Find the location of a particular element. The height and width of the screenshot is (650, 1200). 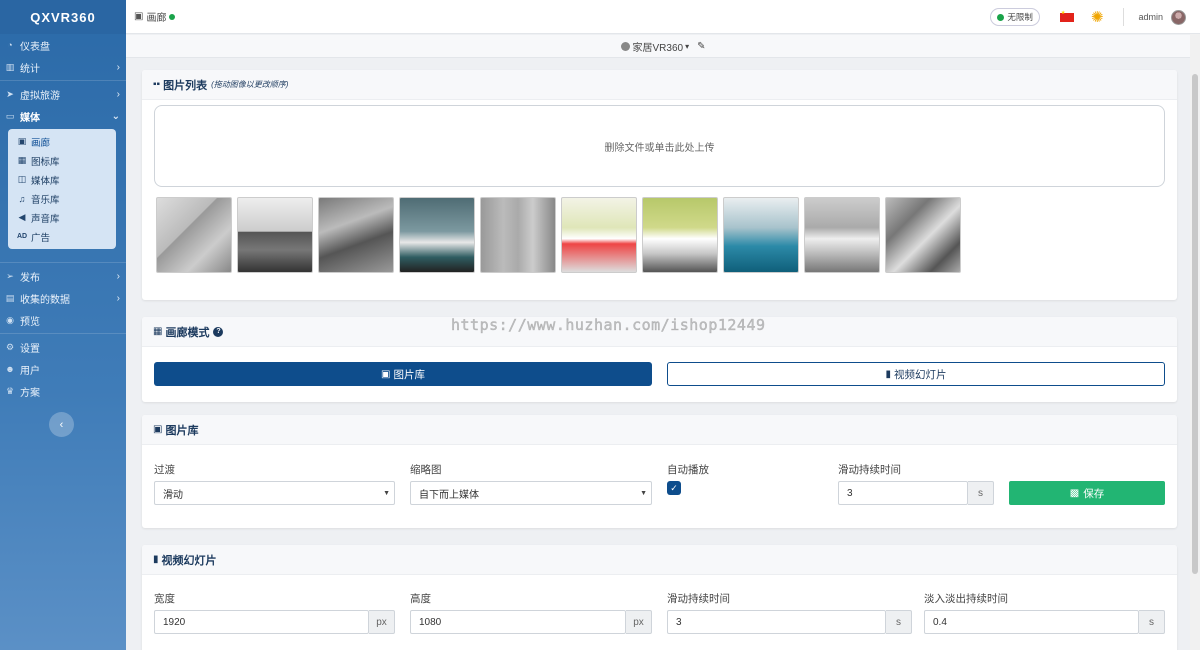

sidebar-item-ads: AD 广告 is located at coordinates (62, 236).